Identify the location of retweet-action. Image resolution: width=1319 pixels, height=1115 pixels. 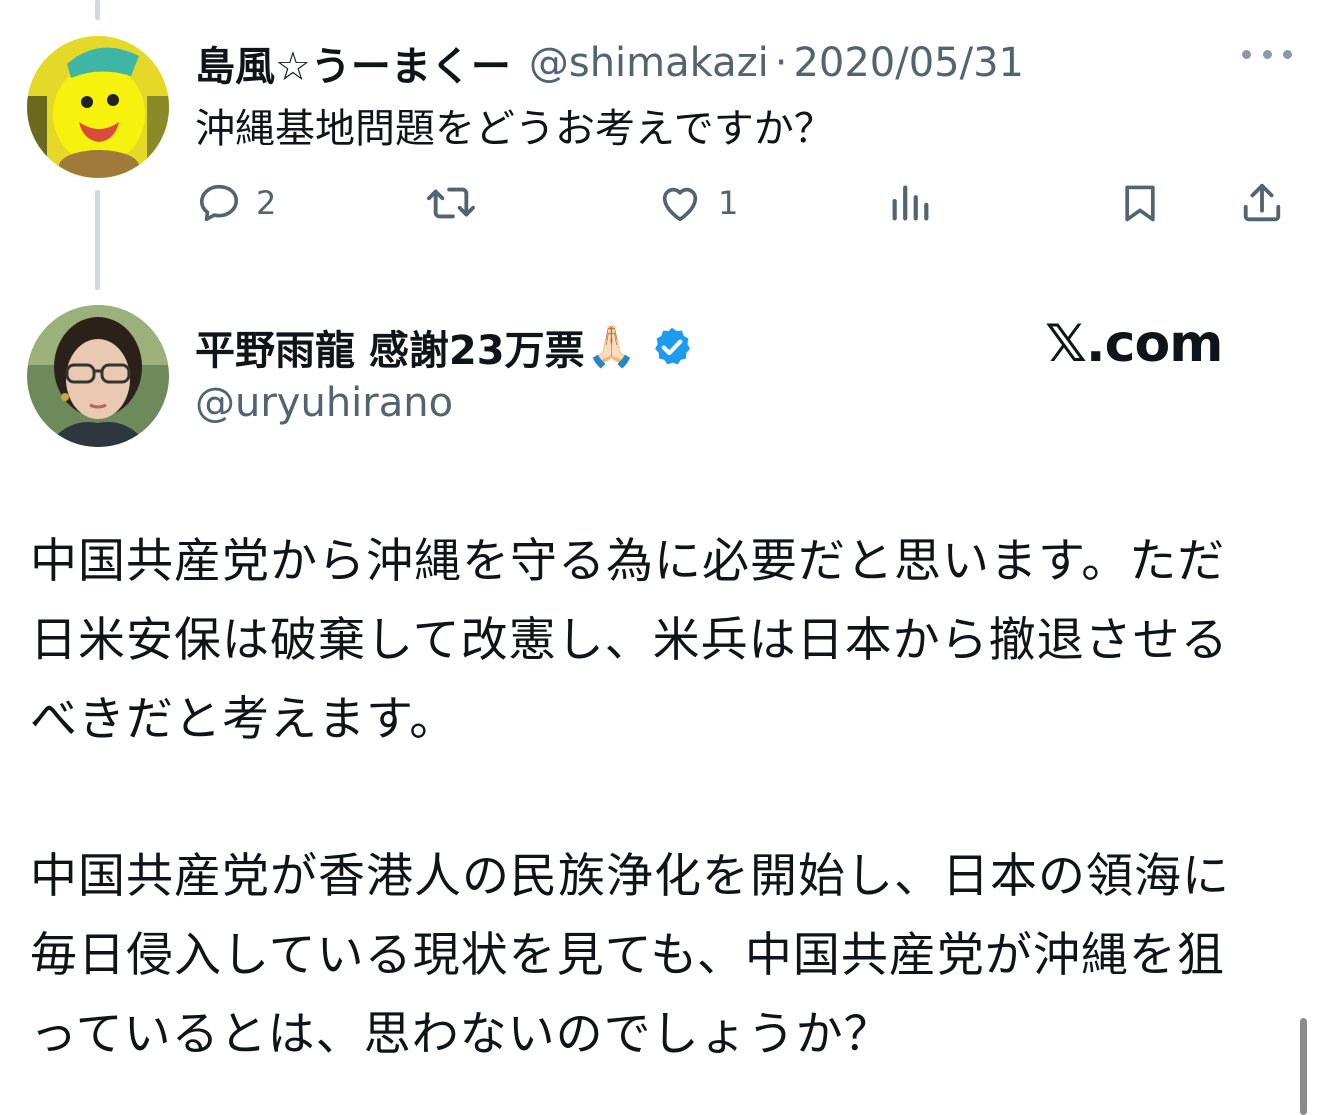
(458, 203).